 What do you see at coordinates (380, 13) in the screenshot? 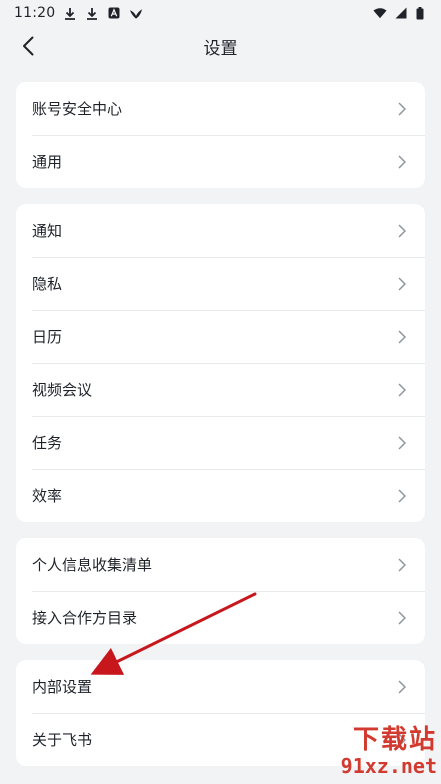
I see `wifi-icon` at bounding box center [380, 13].